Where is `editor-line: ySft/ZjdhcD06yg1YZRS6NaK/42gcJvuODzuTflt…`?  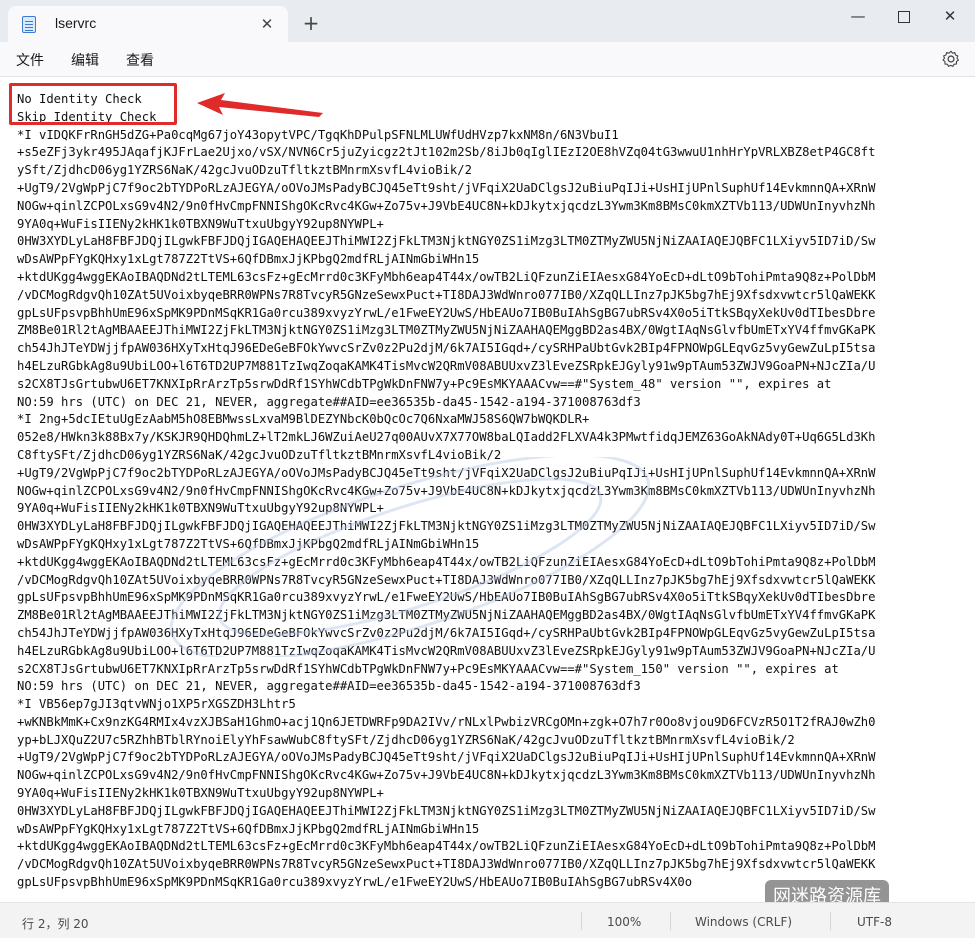
editor-line: ySft/ZjdhcD06yg1YZRS6NaK/42gcJvuODzuTflt… is located at coordinates (487, 171).